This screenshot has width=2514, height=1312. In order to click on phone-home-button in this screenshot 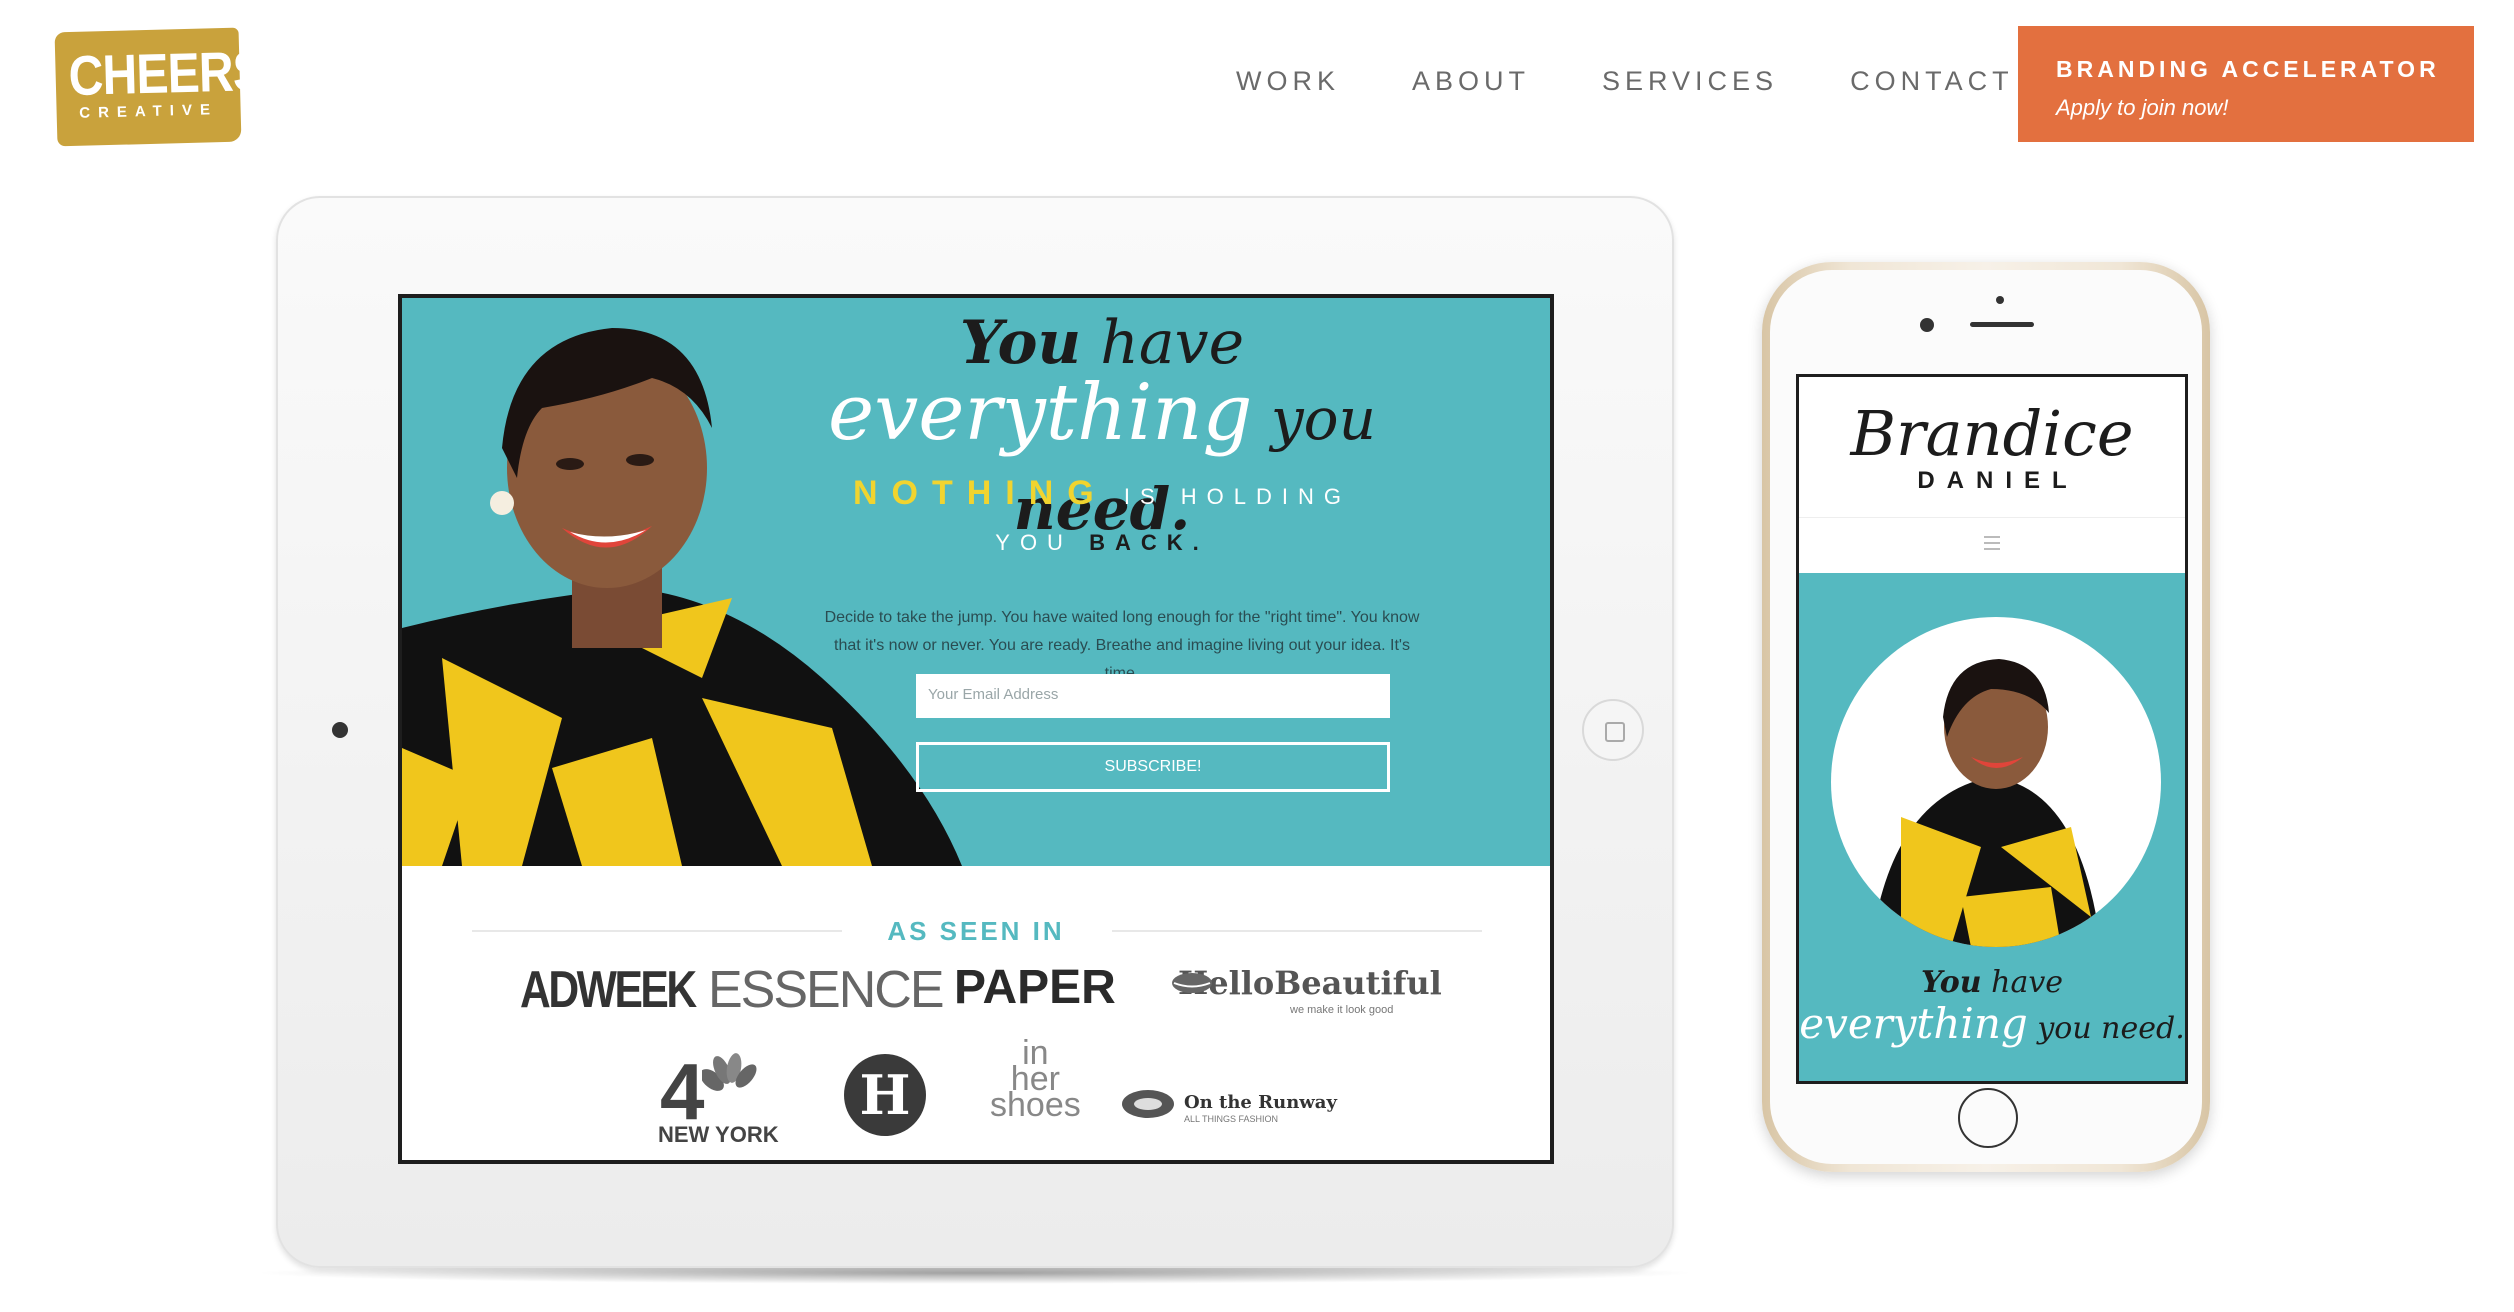, I will do `click(1988, 1118)`.